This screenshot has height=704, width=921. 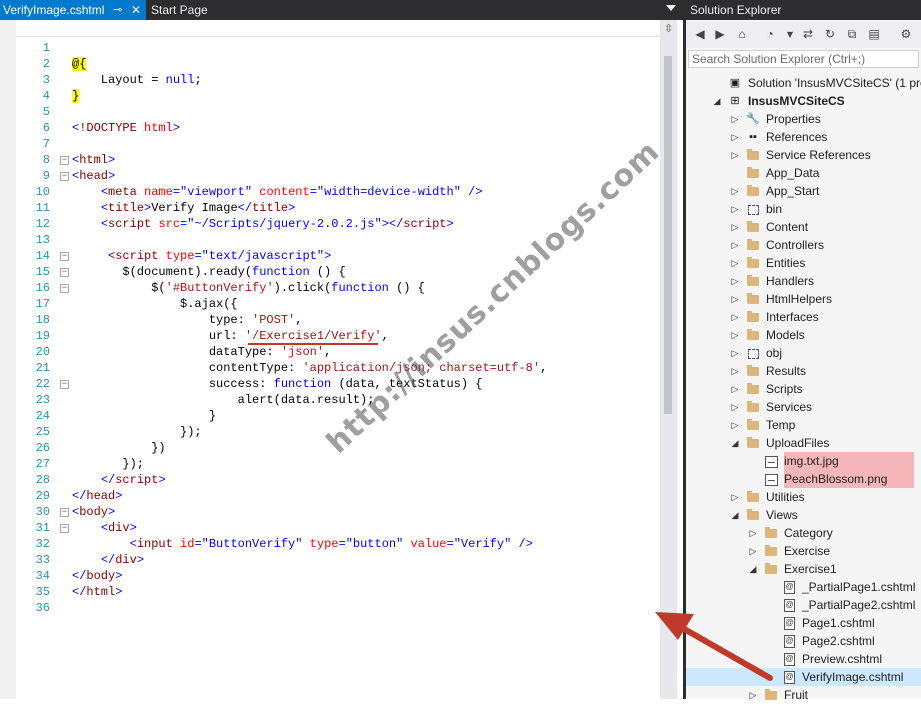 I want to click on editor-scrollbar: ⇳, so click(x=668, y=359).